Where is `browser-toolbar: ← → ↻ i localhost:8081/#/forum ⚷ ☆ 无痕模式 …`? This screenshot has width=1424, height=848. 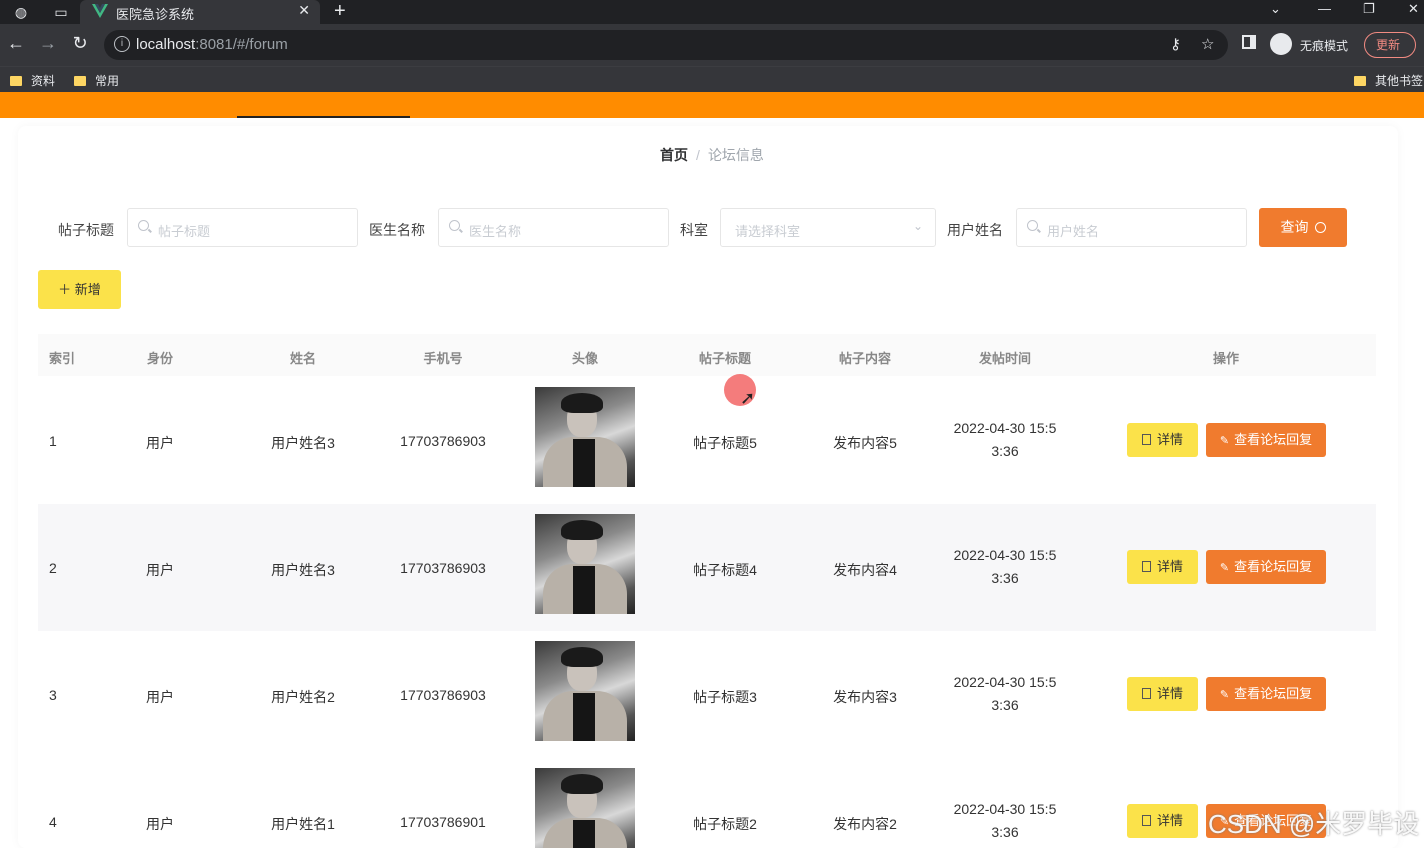 browser-toolbar: ← → ↻ i localhost:8081/#/forum ⚷ ☆ 无痕模式 … is located at coordinates (712, 45).